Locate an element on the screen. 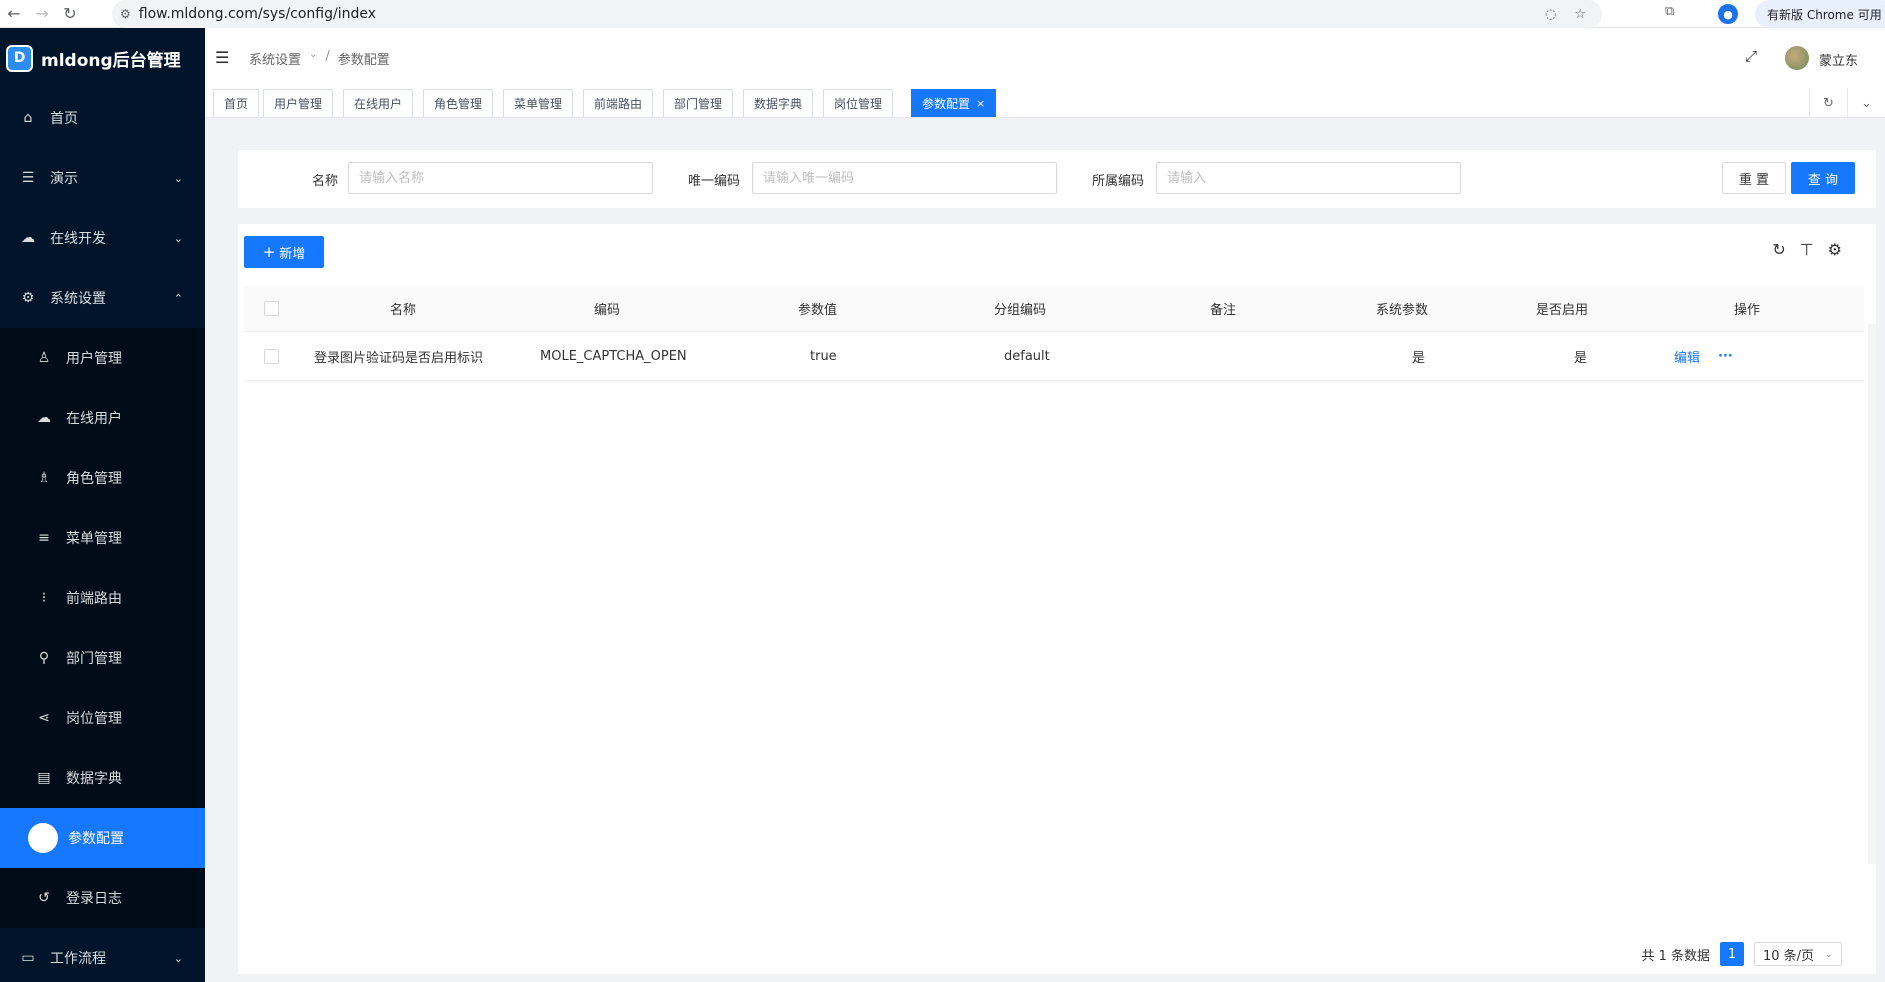 This screenshot has height=982, width=1885. add-button: + 新增 is located at coordinates (284, 252).